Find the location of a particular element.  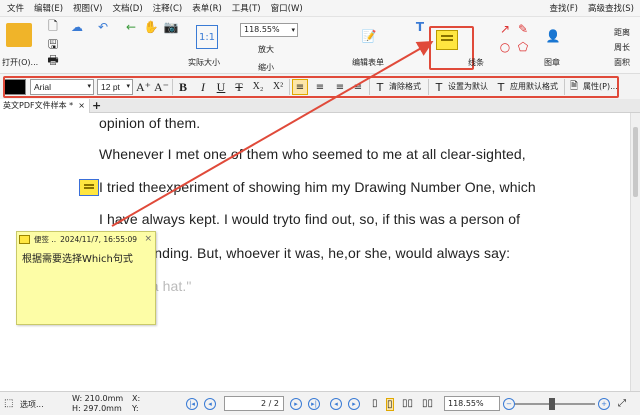

status-zoom-combo: 118.55% is located at coordinates (472, 403).